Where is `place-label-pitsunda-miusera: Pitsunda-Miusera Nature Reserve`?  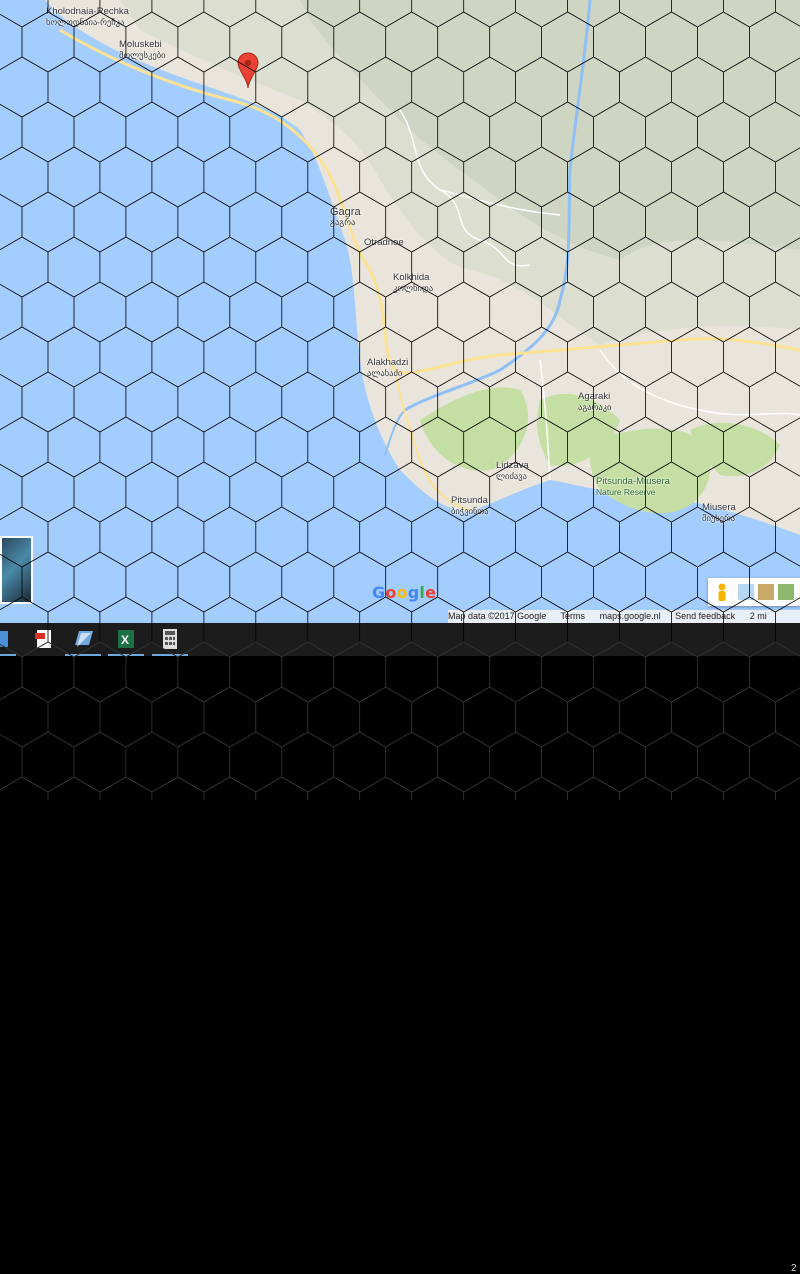
place-label-pitsunda-miusera: Pitsunda-Miusera Nature Reserve is located at coordinates (633, 487).